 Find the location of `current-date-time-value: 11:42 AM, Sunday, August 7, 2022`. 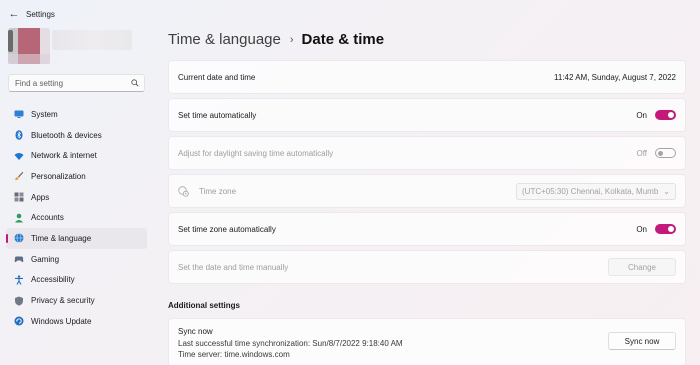

current-date-time-value: 11:42 AM, Sunday, August 7, 2022 is located at coordinates (614, 77).